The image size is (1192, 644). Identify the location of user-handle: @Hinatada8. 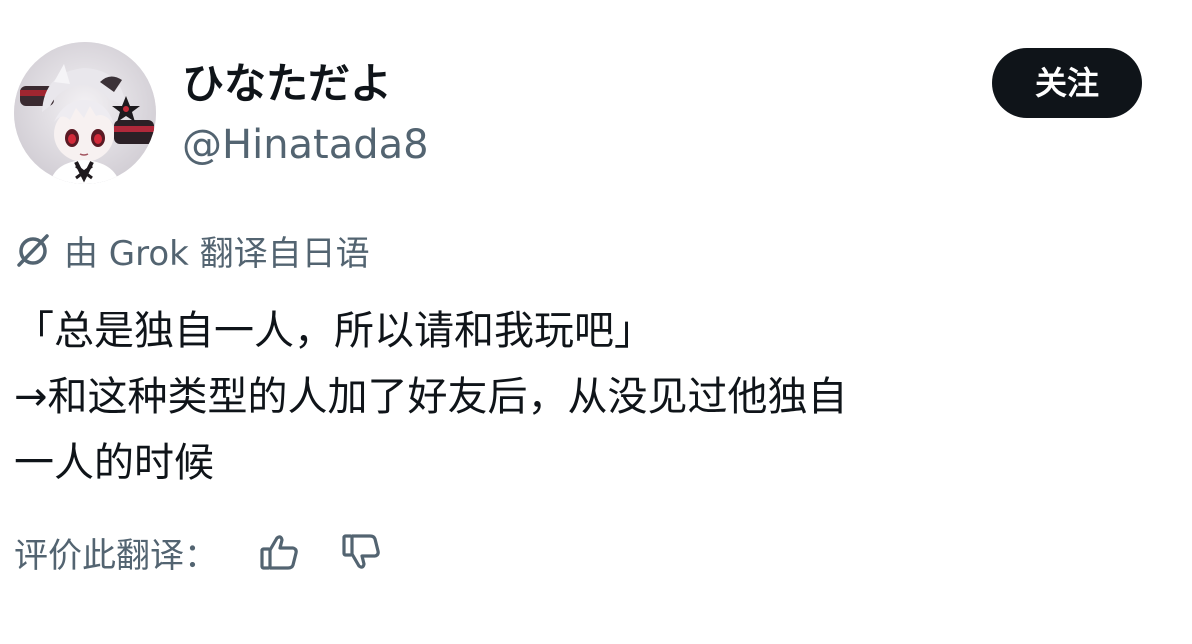
(305, 145).